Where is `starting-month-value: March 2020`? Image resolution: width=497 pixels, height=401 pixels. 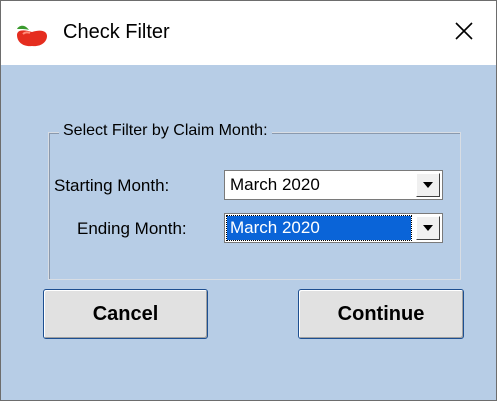 starting-month-value: March 2020 is located at coordinates (275, 184).